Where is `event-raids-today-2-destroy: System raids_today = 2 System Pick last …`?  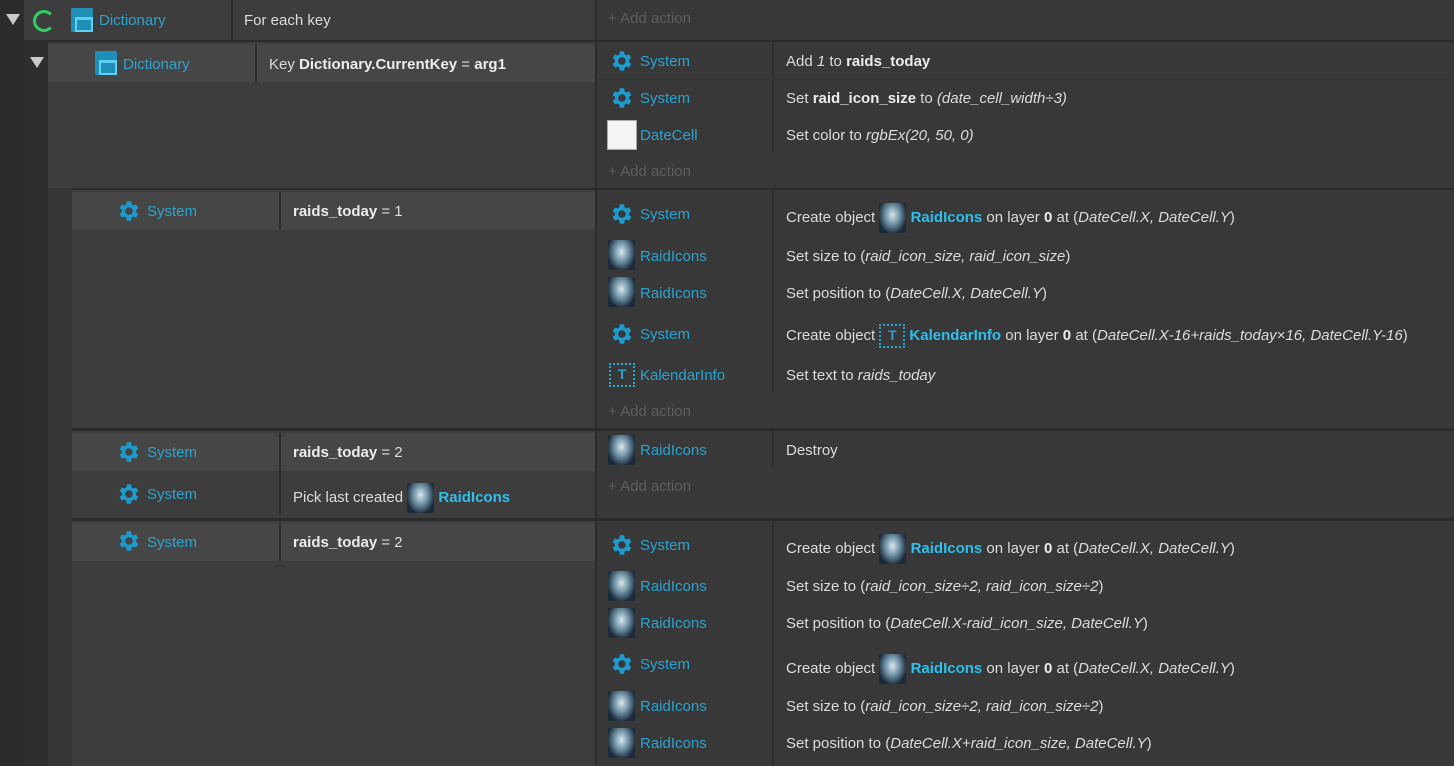
event-raids-today-2-destroy: System raids_today = 2 System Pick last … is located at coordinates (763, 474).